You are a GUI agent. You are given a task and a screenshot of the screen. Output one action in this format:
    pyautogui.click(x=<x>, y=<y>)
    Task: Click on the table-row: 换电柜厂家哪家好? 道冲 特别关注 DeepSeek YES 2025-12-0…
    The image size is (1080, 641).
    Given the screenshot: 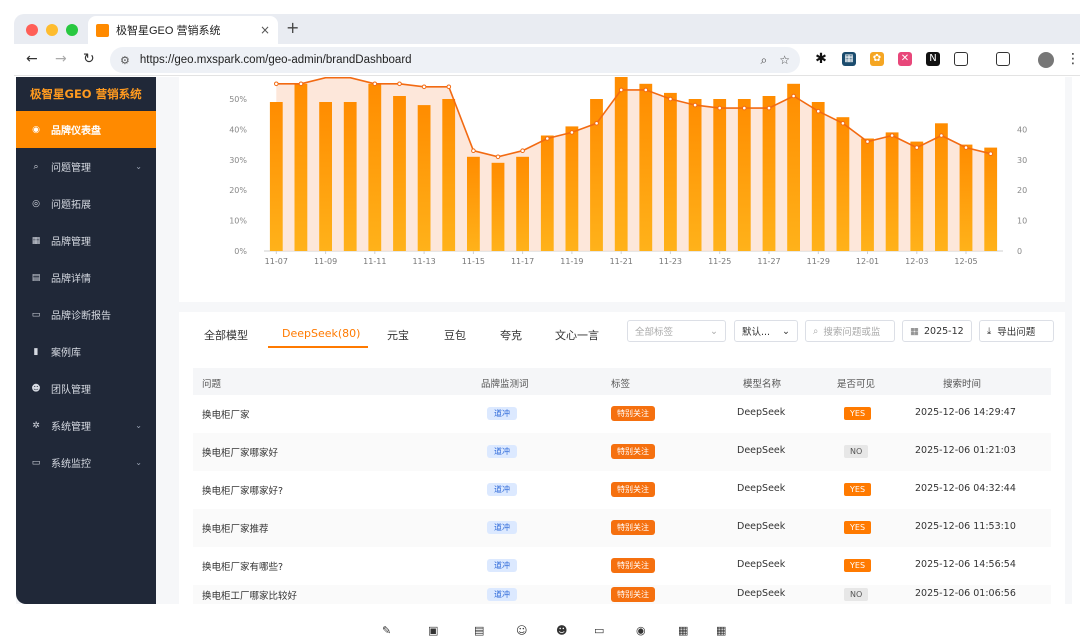 What is the action you would take?
    pyautogui.click(x=622, y=490)
    